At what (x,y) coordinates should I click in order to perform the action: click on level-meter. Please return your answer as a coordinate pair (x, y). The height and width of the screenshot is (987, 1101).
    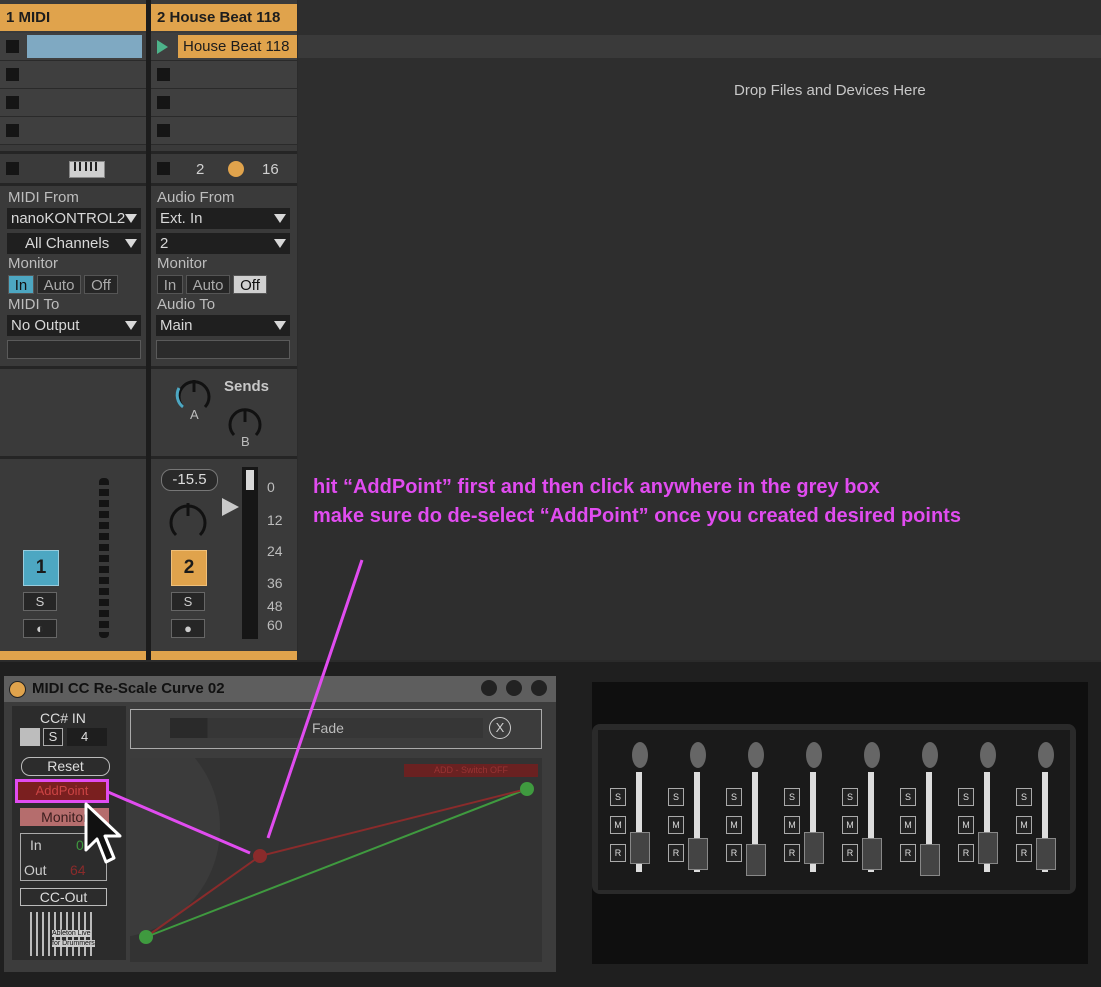
    Looking at the image, I should click on (250, 553).